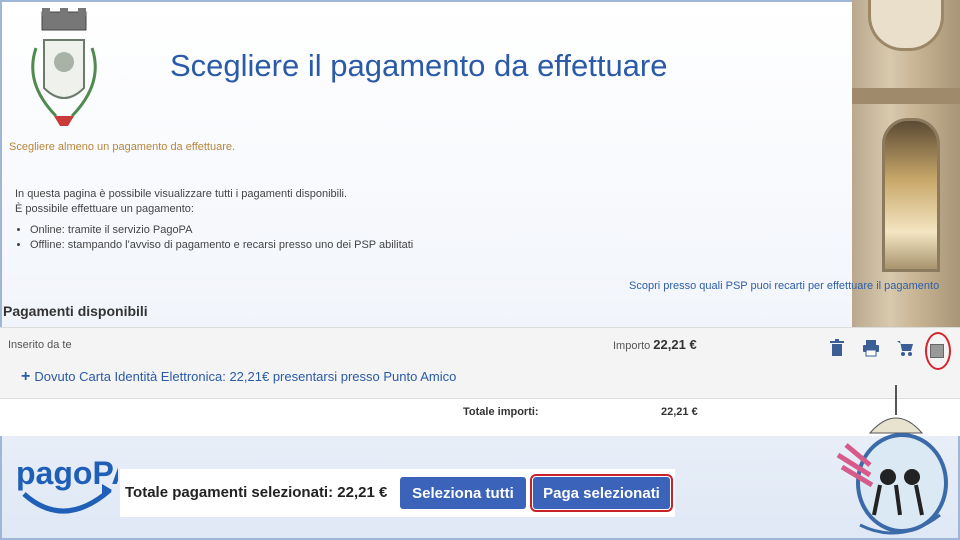 The image size is (960, 540). What do you see at coordinates (837, 348) in the screenshot?
I see `trash-icon` at bounding box center [837, 348].